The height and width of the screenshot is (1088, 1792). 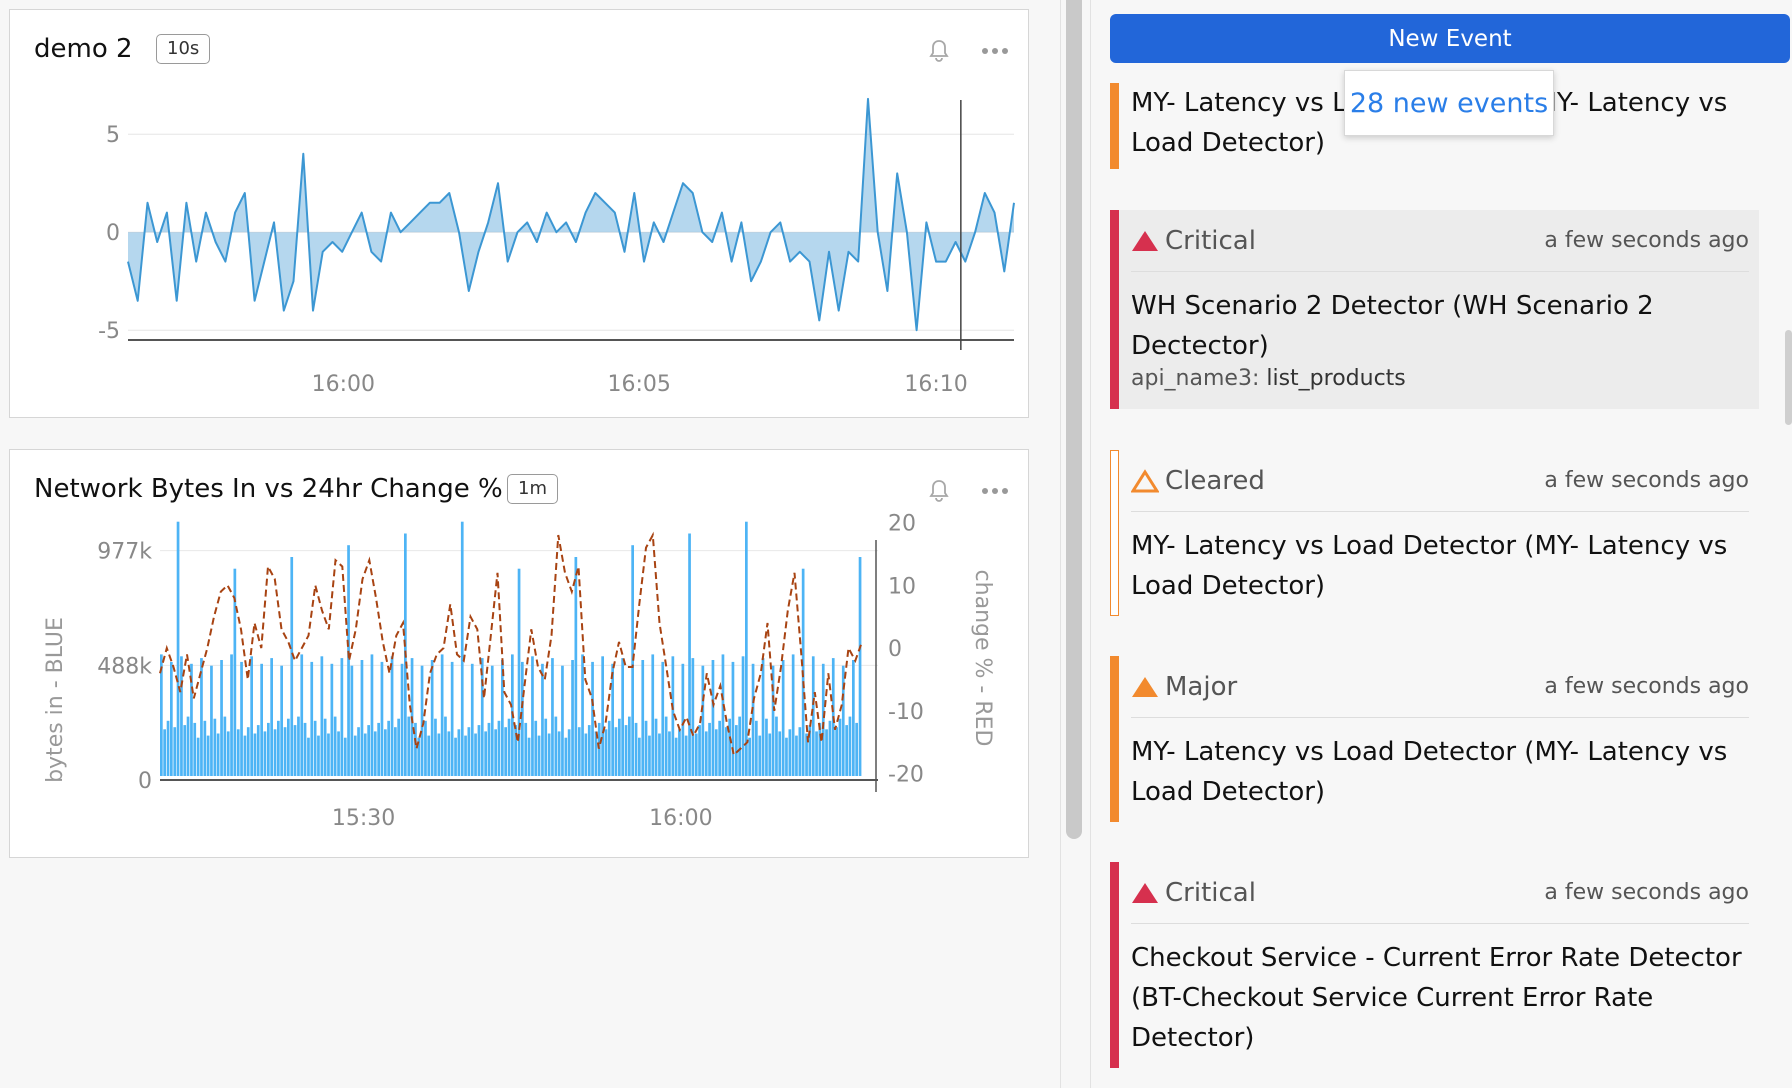 What do you see at coordinates (1646, 240) in the screenshot?
I see `event-time: a few seconds ago` at bounding box center [1646, 240].